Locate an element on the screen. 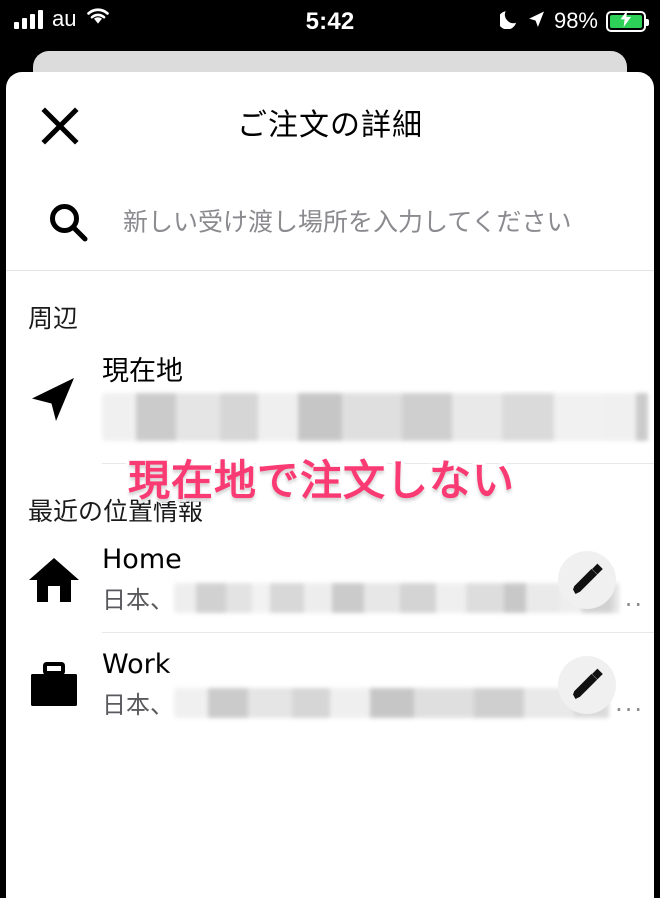 The image size is (660, 898). home-address-prefix: 日本、 is located at coordinates (138, 600).